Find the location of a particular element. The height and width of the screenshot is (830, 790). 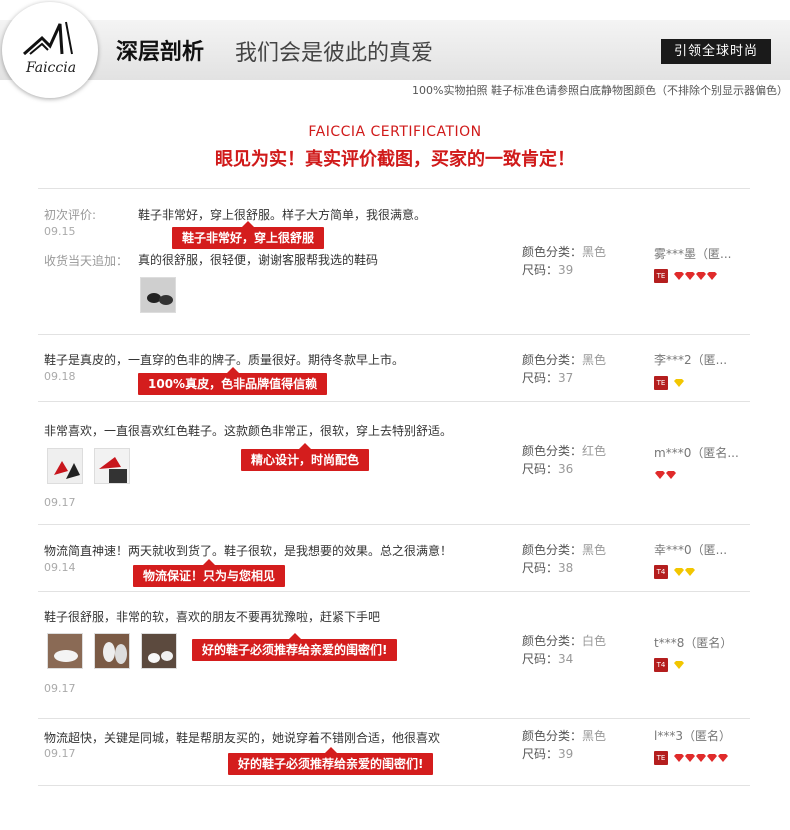

review-text: 鞋子很舒服，非常的软，喜欢的朋友不要再犹豫啦，赶紧下手吧 is located at coordinates (212, 617).